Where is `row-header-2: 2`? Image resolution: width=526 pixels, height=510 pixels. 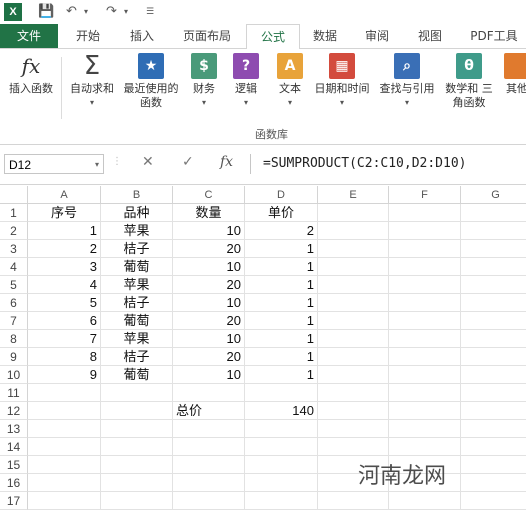 row-header-2: 2 is located at coordinates (14, 231).